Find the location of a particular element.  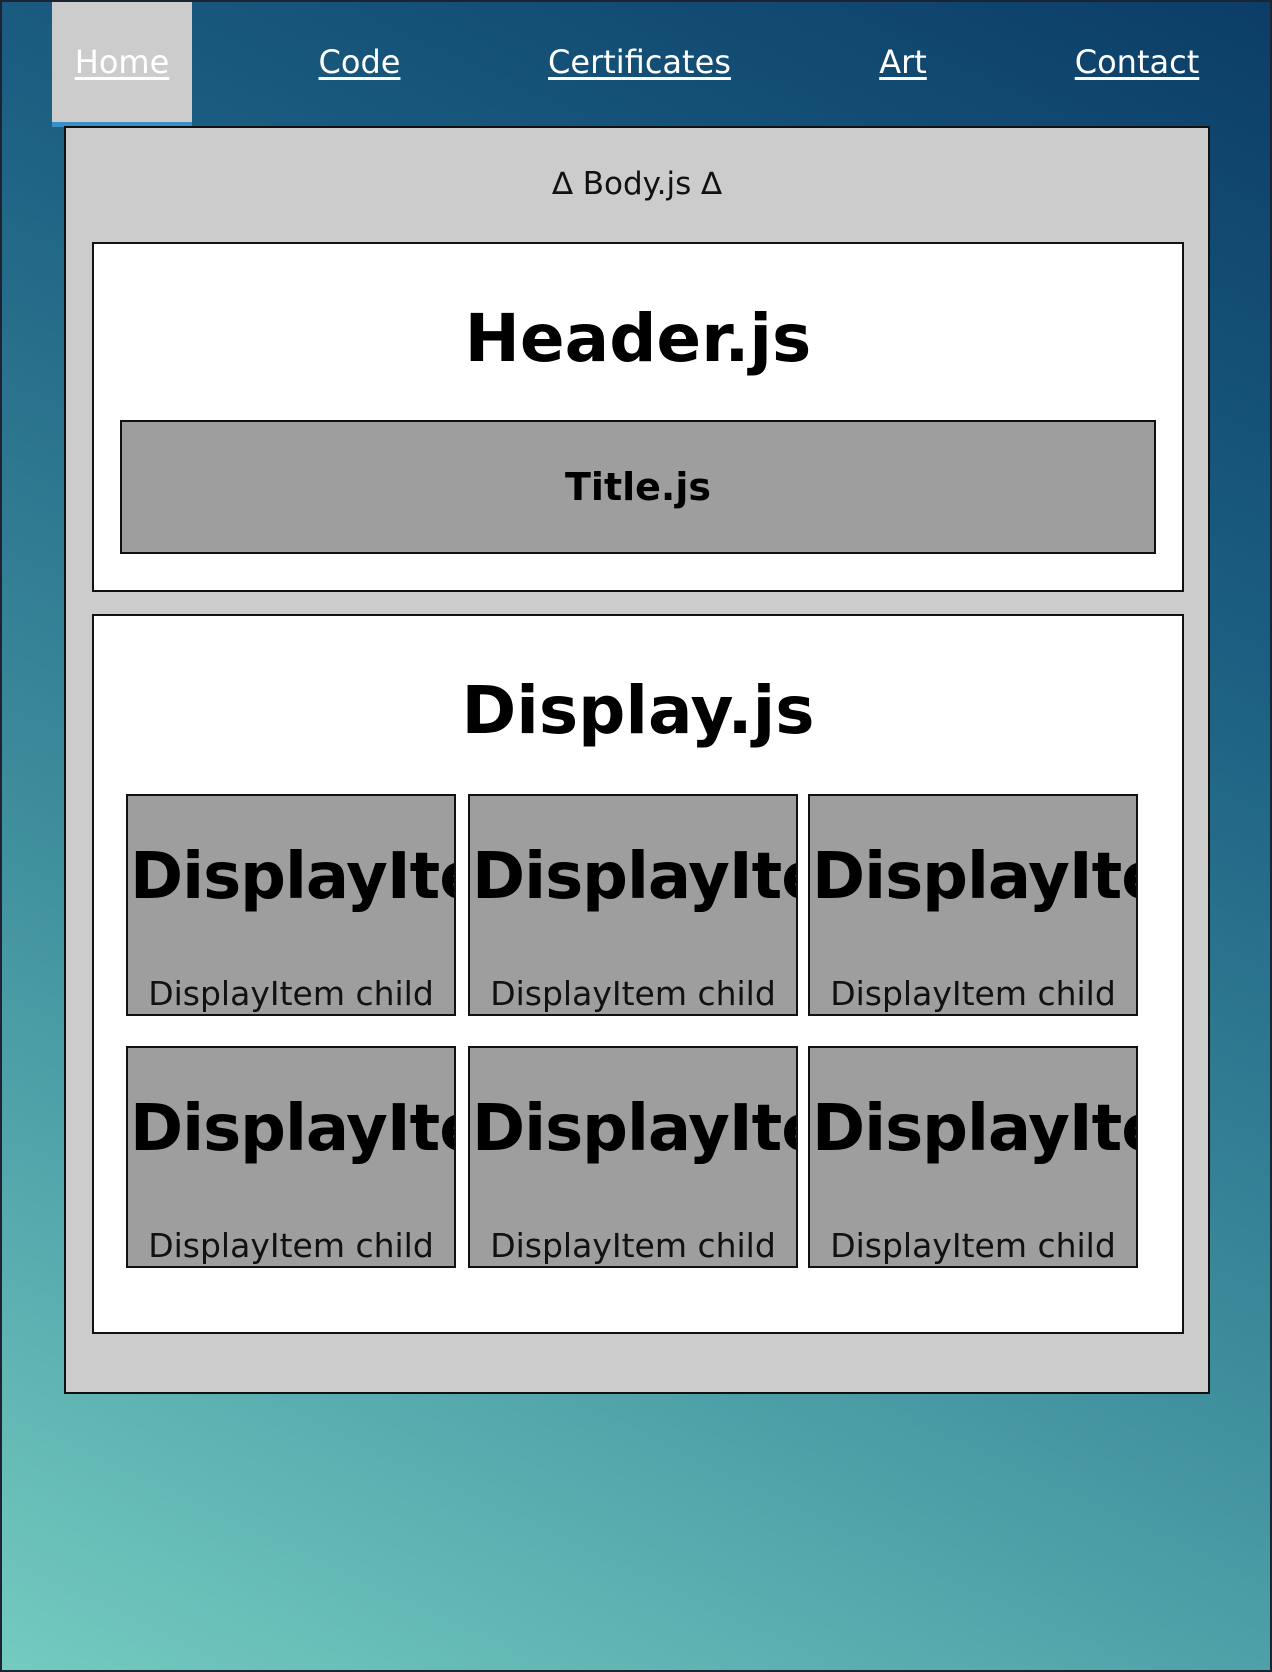

nav-link-contact: Contact is located at coordinates (1137, 62).